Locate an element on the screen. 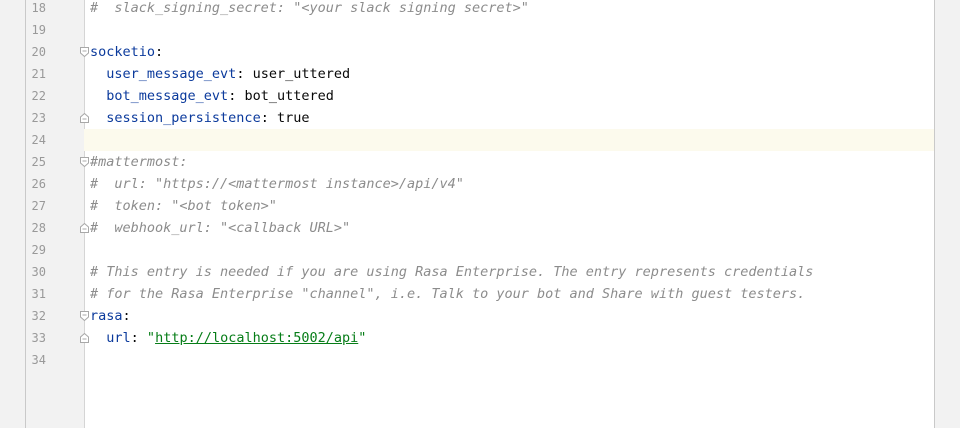 The image size is (960, 428). code-text: user_message_evt: user_uttered is located at coordinates (220, 74).